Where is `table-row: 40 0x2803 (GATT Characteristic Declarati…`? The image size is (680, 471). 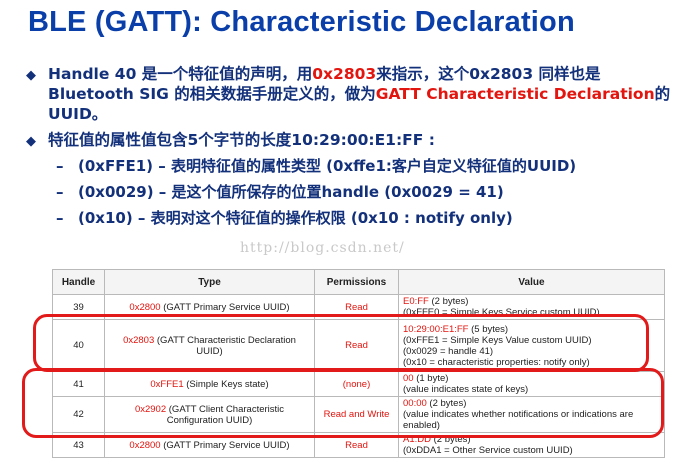 table-row: 40 0x2803 (GATT Characteristic Declarati… is located at coordinates (358, 345).